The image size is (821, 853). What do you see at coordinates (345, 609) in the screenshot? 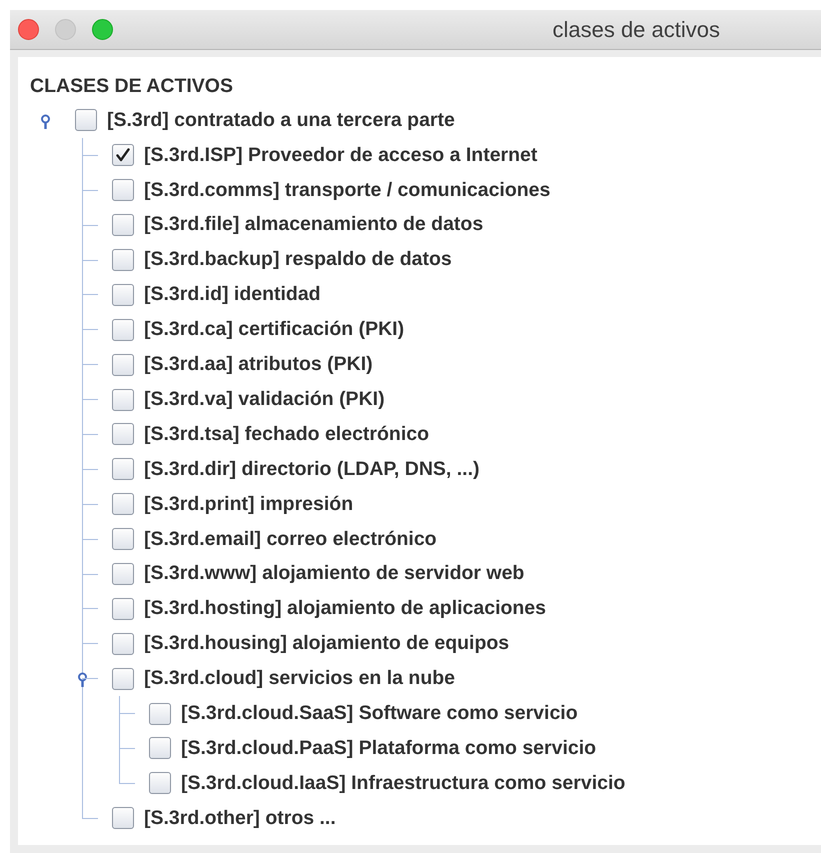
I see `tree-item-label: [S.3rd.hosting] alojamiento de aplicaciones` at bounding box center [345, 609].